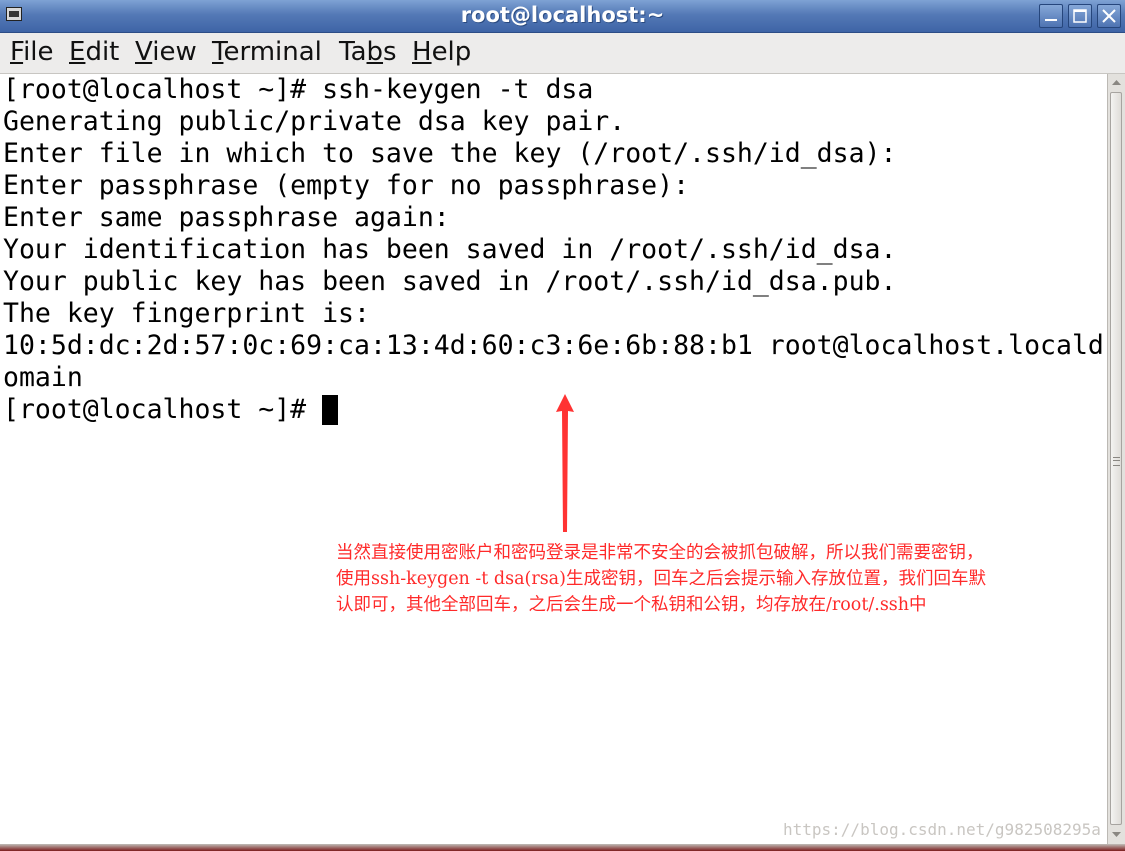 Image resolution: width=1125 pixels, height=851 pixels. What do you see at coordinates (631, 605) in the screenshot?
I see `annotation-line: 认即可，其他全部回车，之后会生成一个私钥和公钥，均存放在/root/.ssh中` at bounding box center [631, 605].